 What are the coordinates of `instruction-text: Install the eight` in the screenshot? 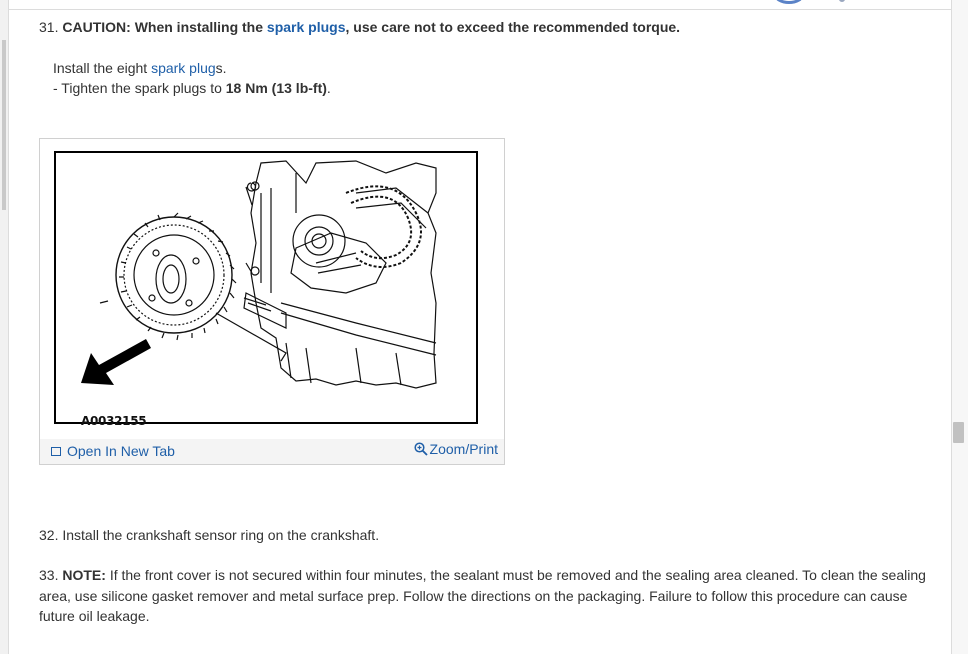 It's located at (100, 68).